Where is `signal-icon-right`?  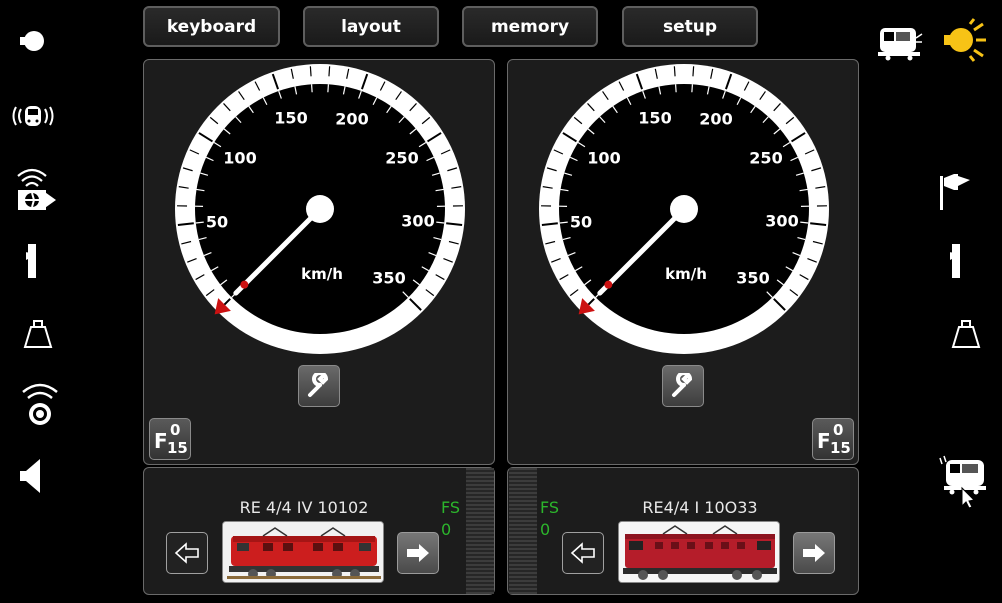
signal-icon-right is located at coordinates (956, 261).